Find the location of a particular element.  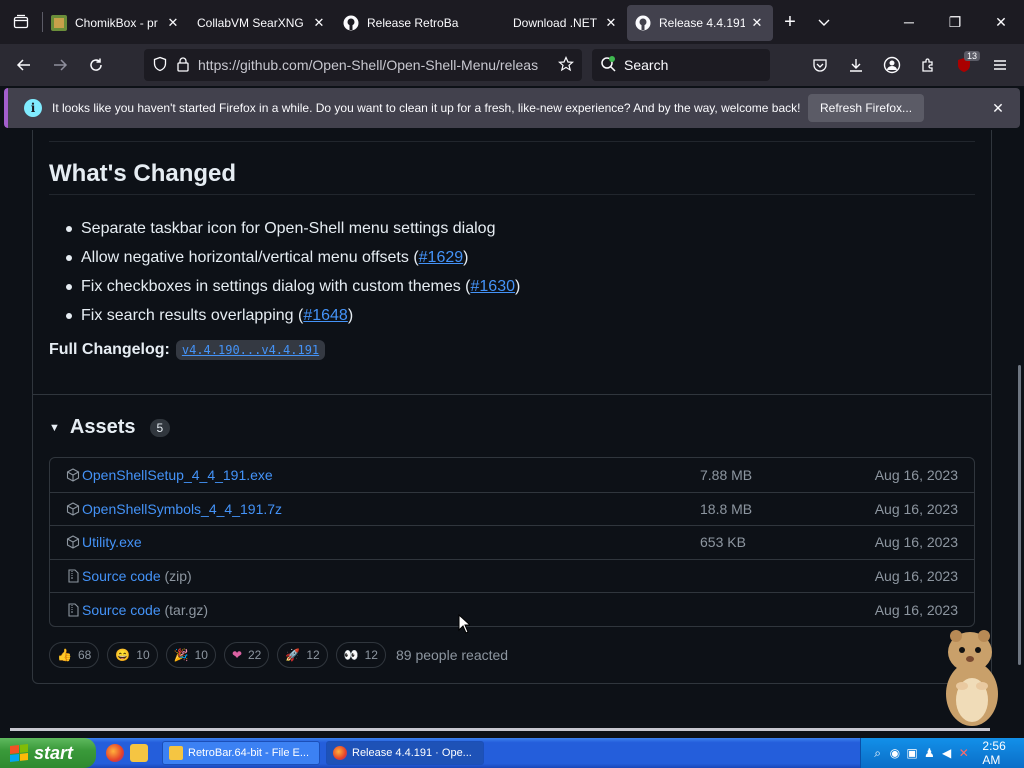

alert-tray-icon: ✕ is located at coordinates (963, 753).